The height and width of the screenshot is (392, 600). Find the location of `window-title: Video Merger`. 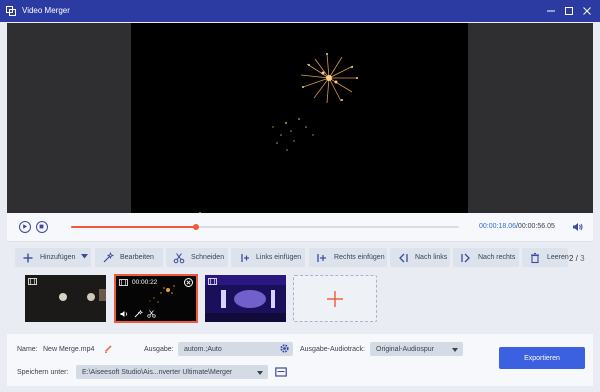

window-title: Video Merger is located at coordinates (46, 10).